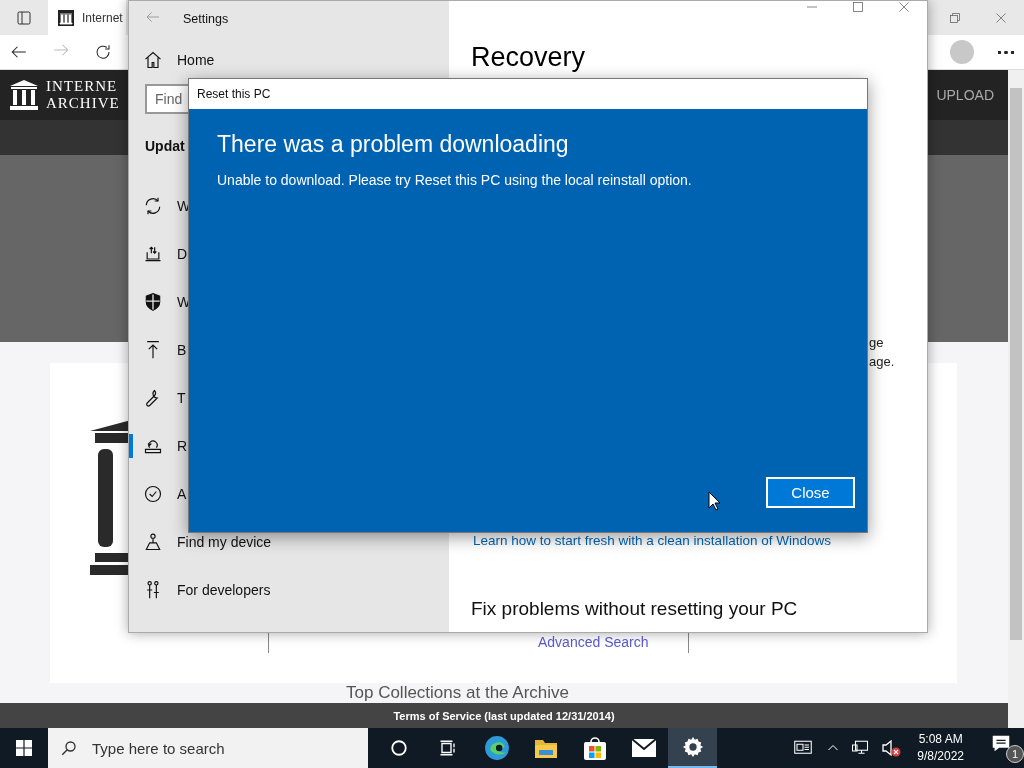  I want to click on page-title: Recovery, so click(528, 57).